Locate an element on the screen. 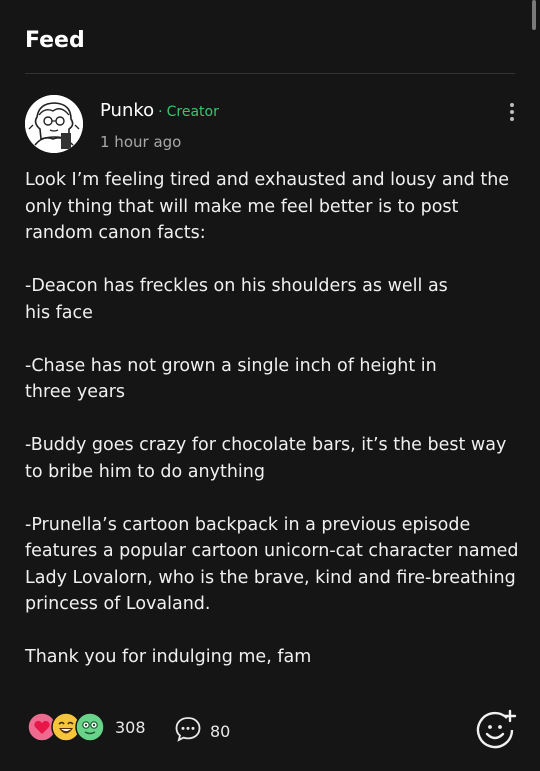 This screenshot has width=540, height=771. post-timestamp: 1 hour ago is located at coordinates (141, 142).